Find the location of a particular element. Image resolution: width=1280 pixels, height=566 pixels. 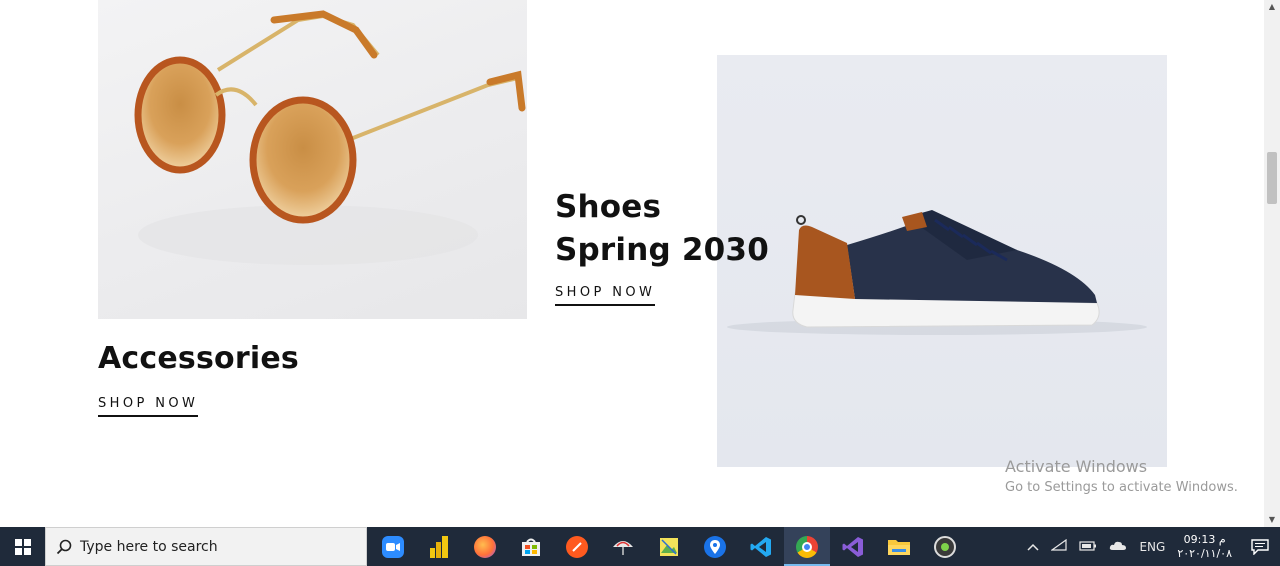

battery-icon is located at coordinates (1088, 547).